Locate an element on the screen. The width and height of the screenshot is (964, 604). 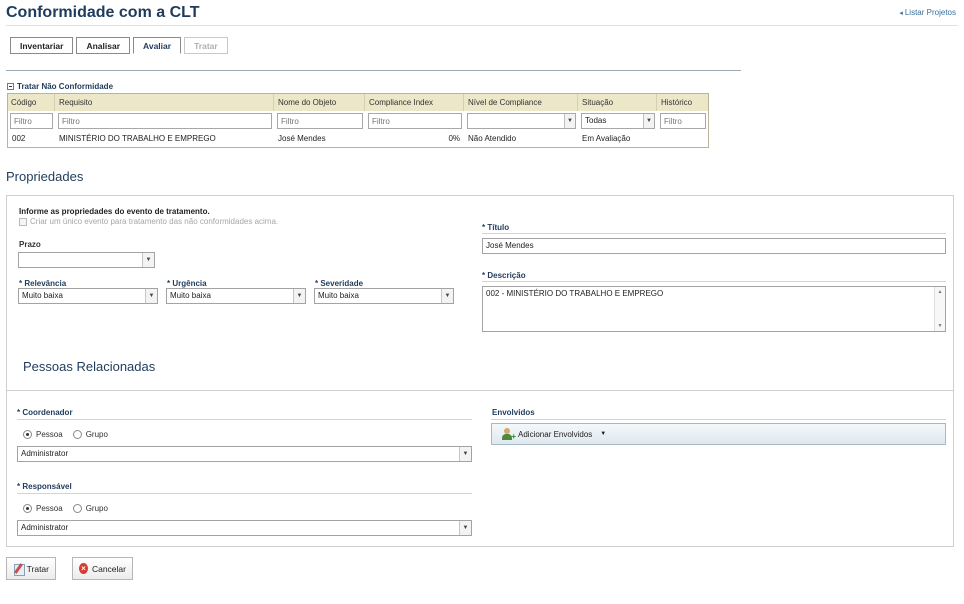
cell-situacao: Em Avaliação is located at coordinates (606, 138).